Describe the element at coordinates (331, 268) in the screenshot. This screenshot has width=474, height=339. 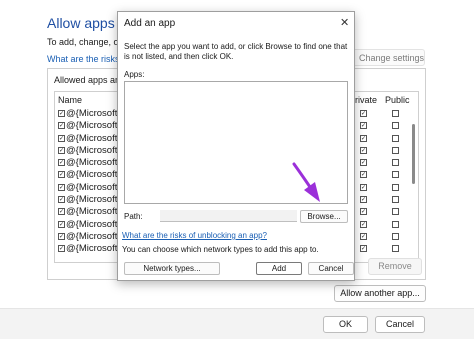
I see `dialog-cancel-button: Cancel` at that location.